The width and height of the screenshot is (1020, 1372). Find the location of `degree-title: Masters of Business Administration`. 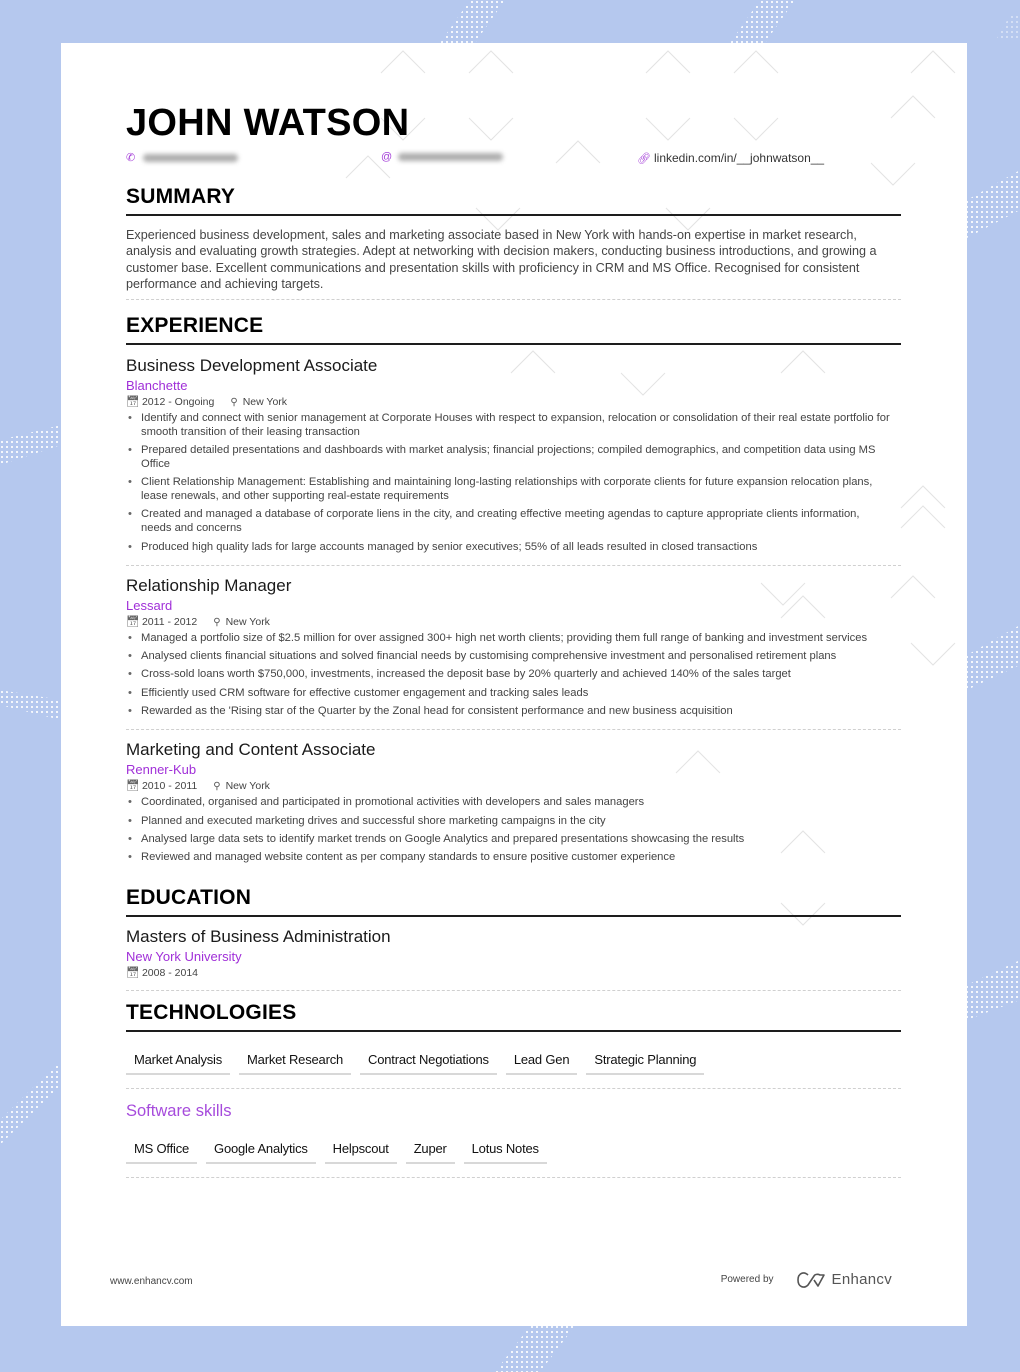

degree-title: Masters of Business Administration is located at coordinates (258, 936).